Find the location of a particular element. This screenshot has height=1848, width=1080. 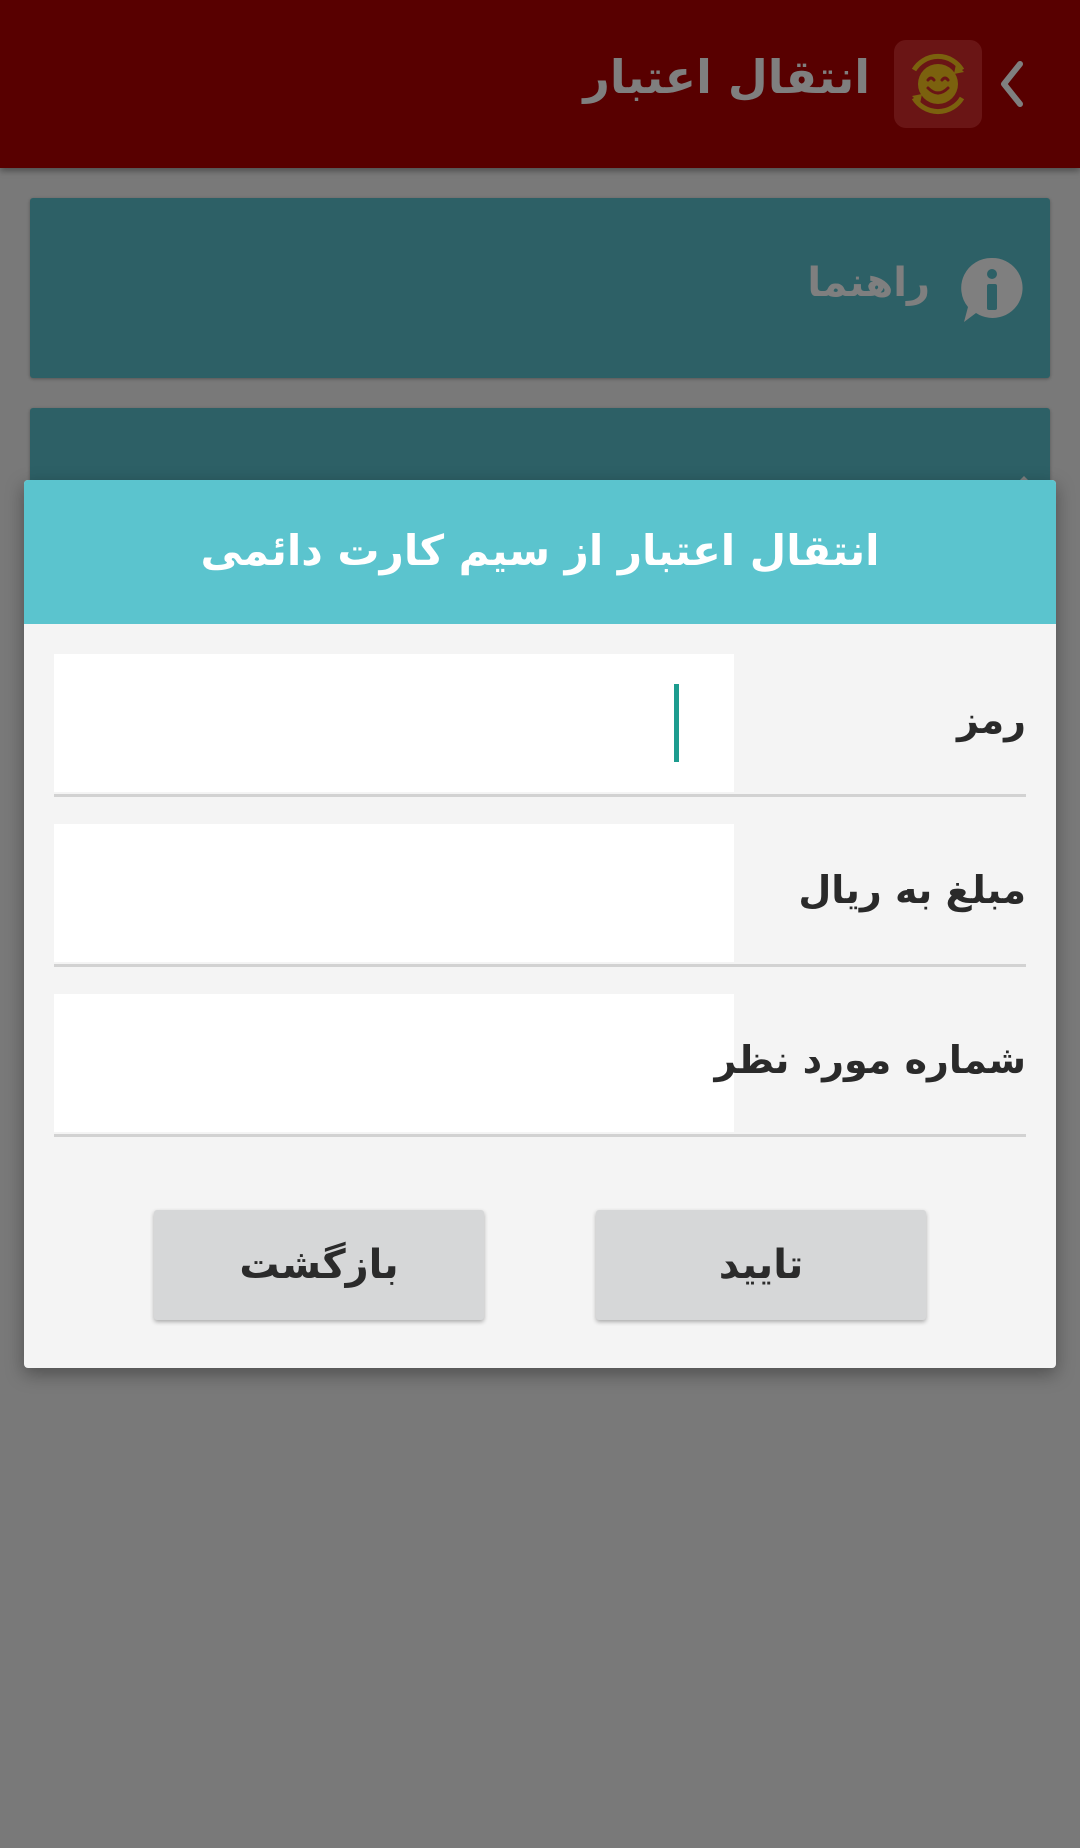

password-label: رمز is located at coordinates (991, 720).